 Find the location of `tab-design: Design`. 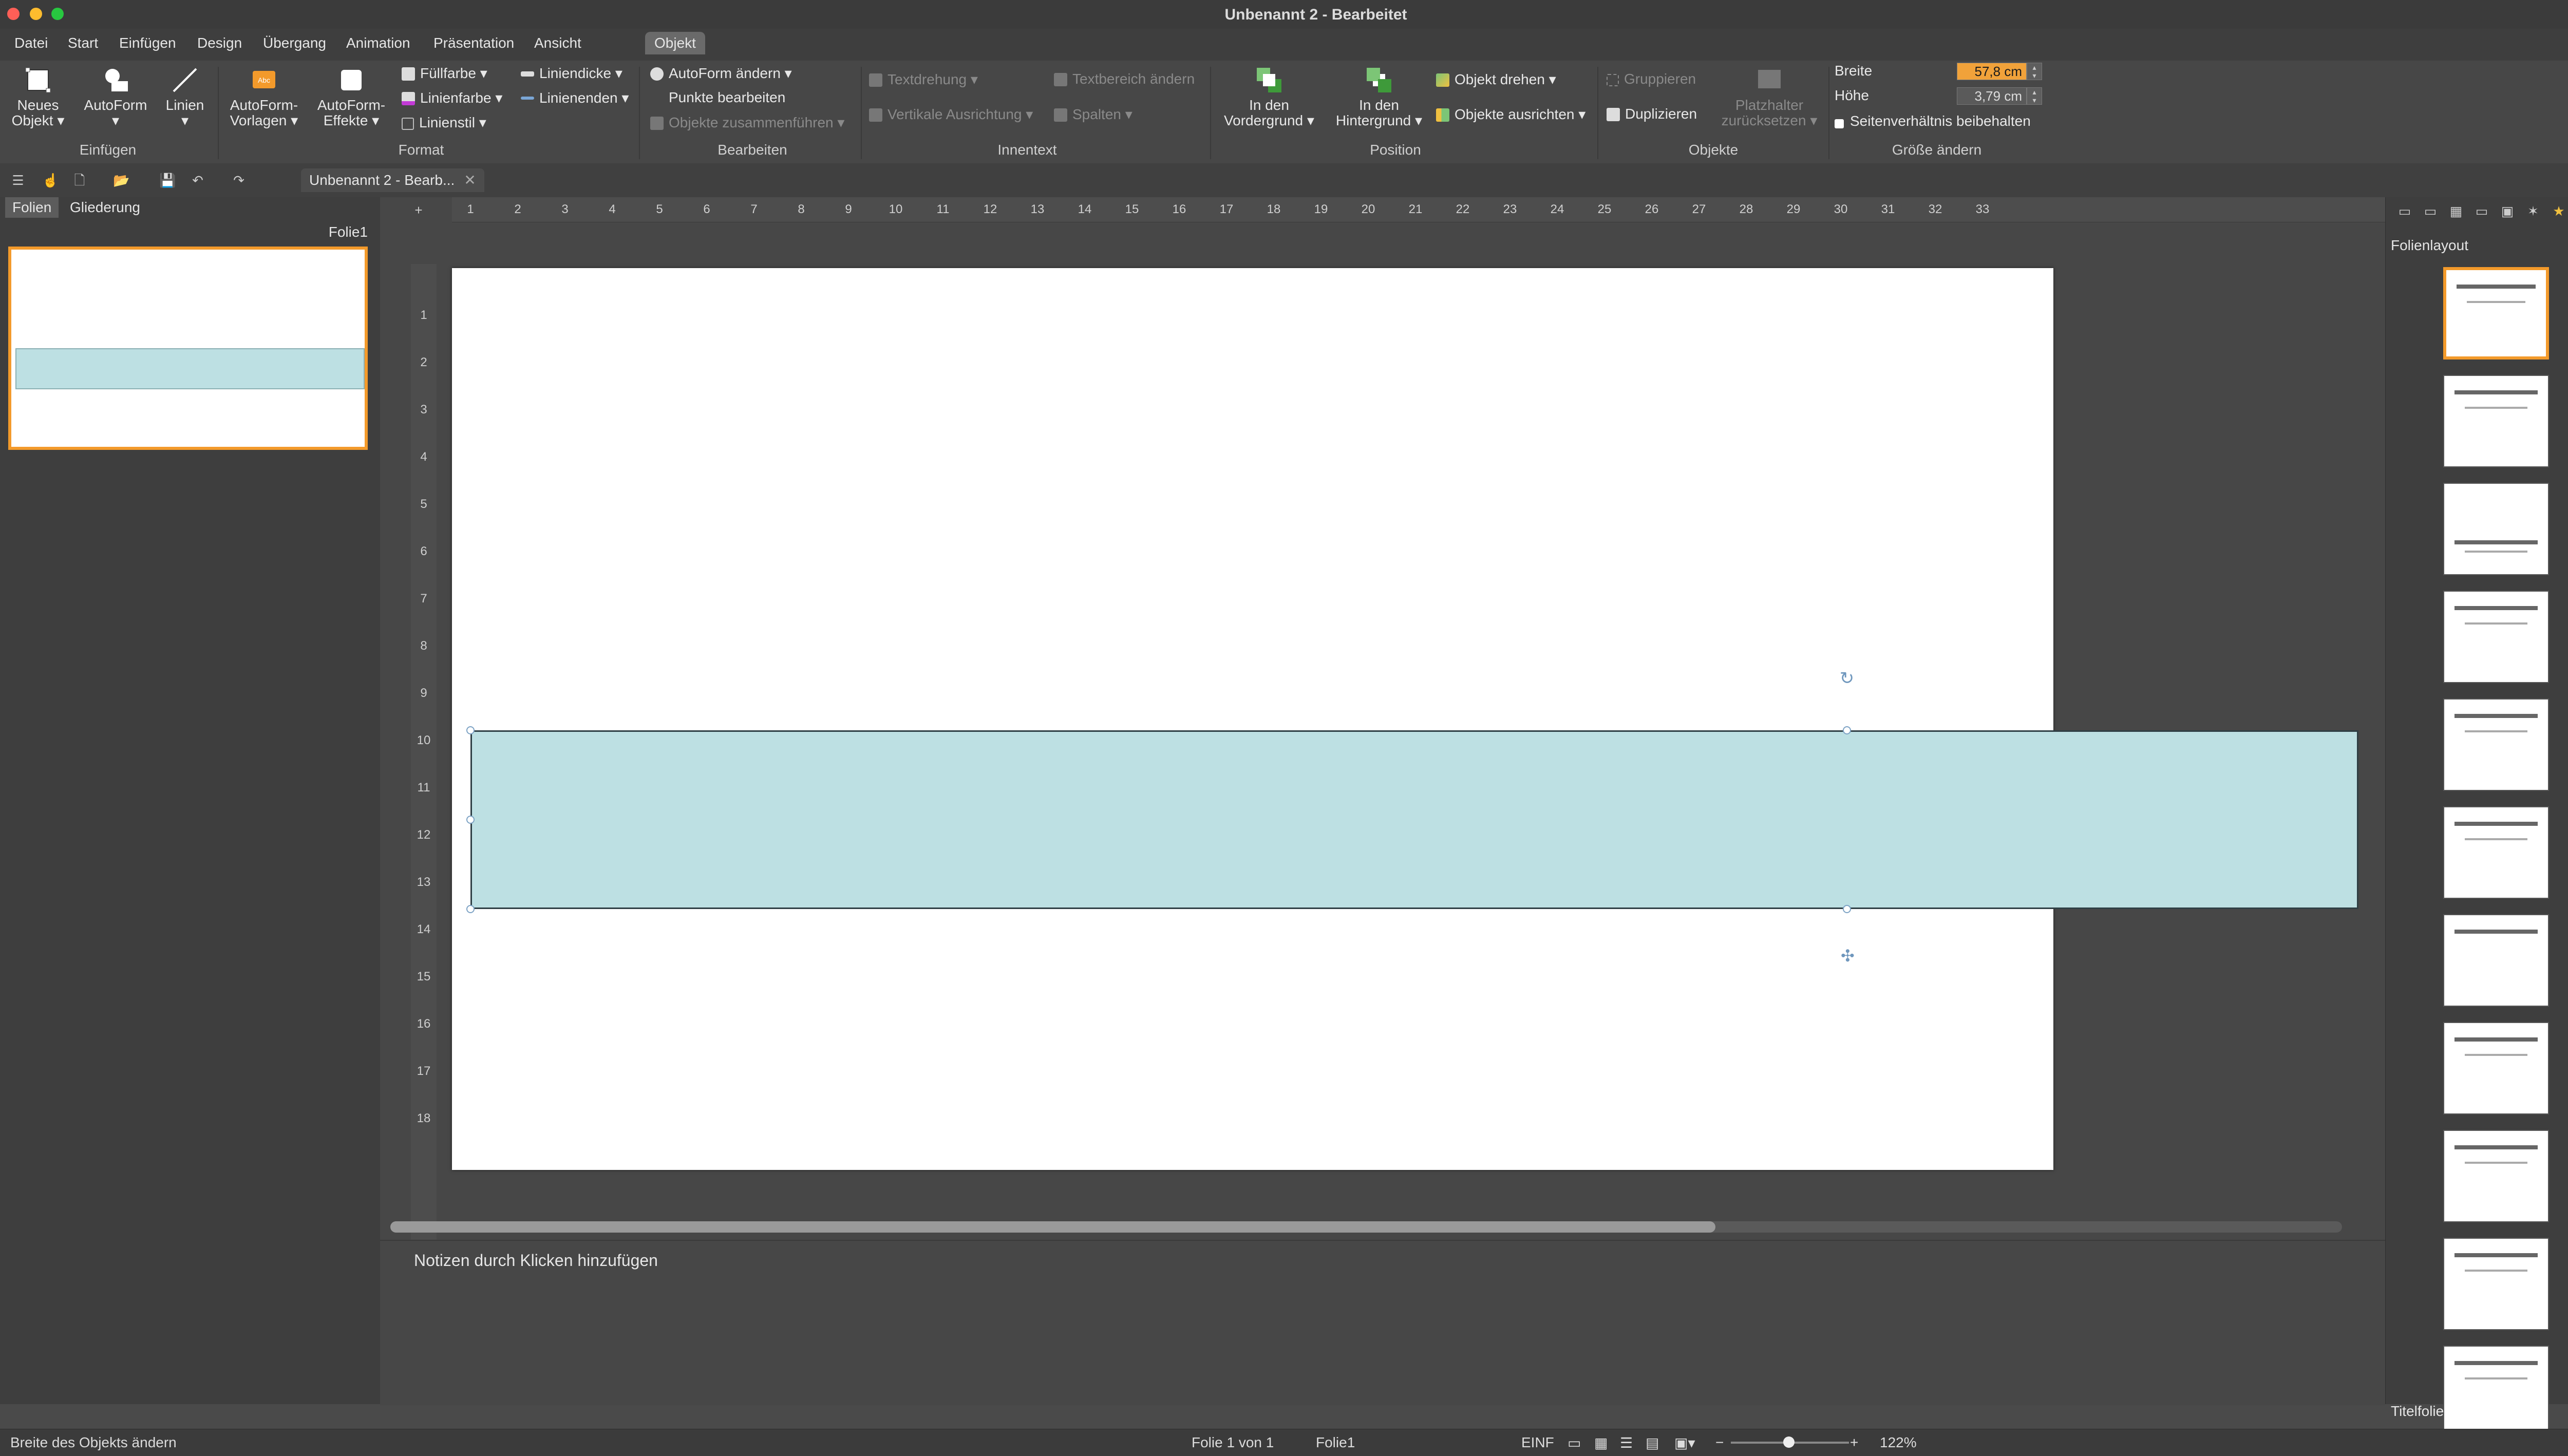

tab-design: Design is located at coordinates (219, 43).